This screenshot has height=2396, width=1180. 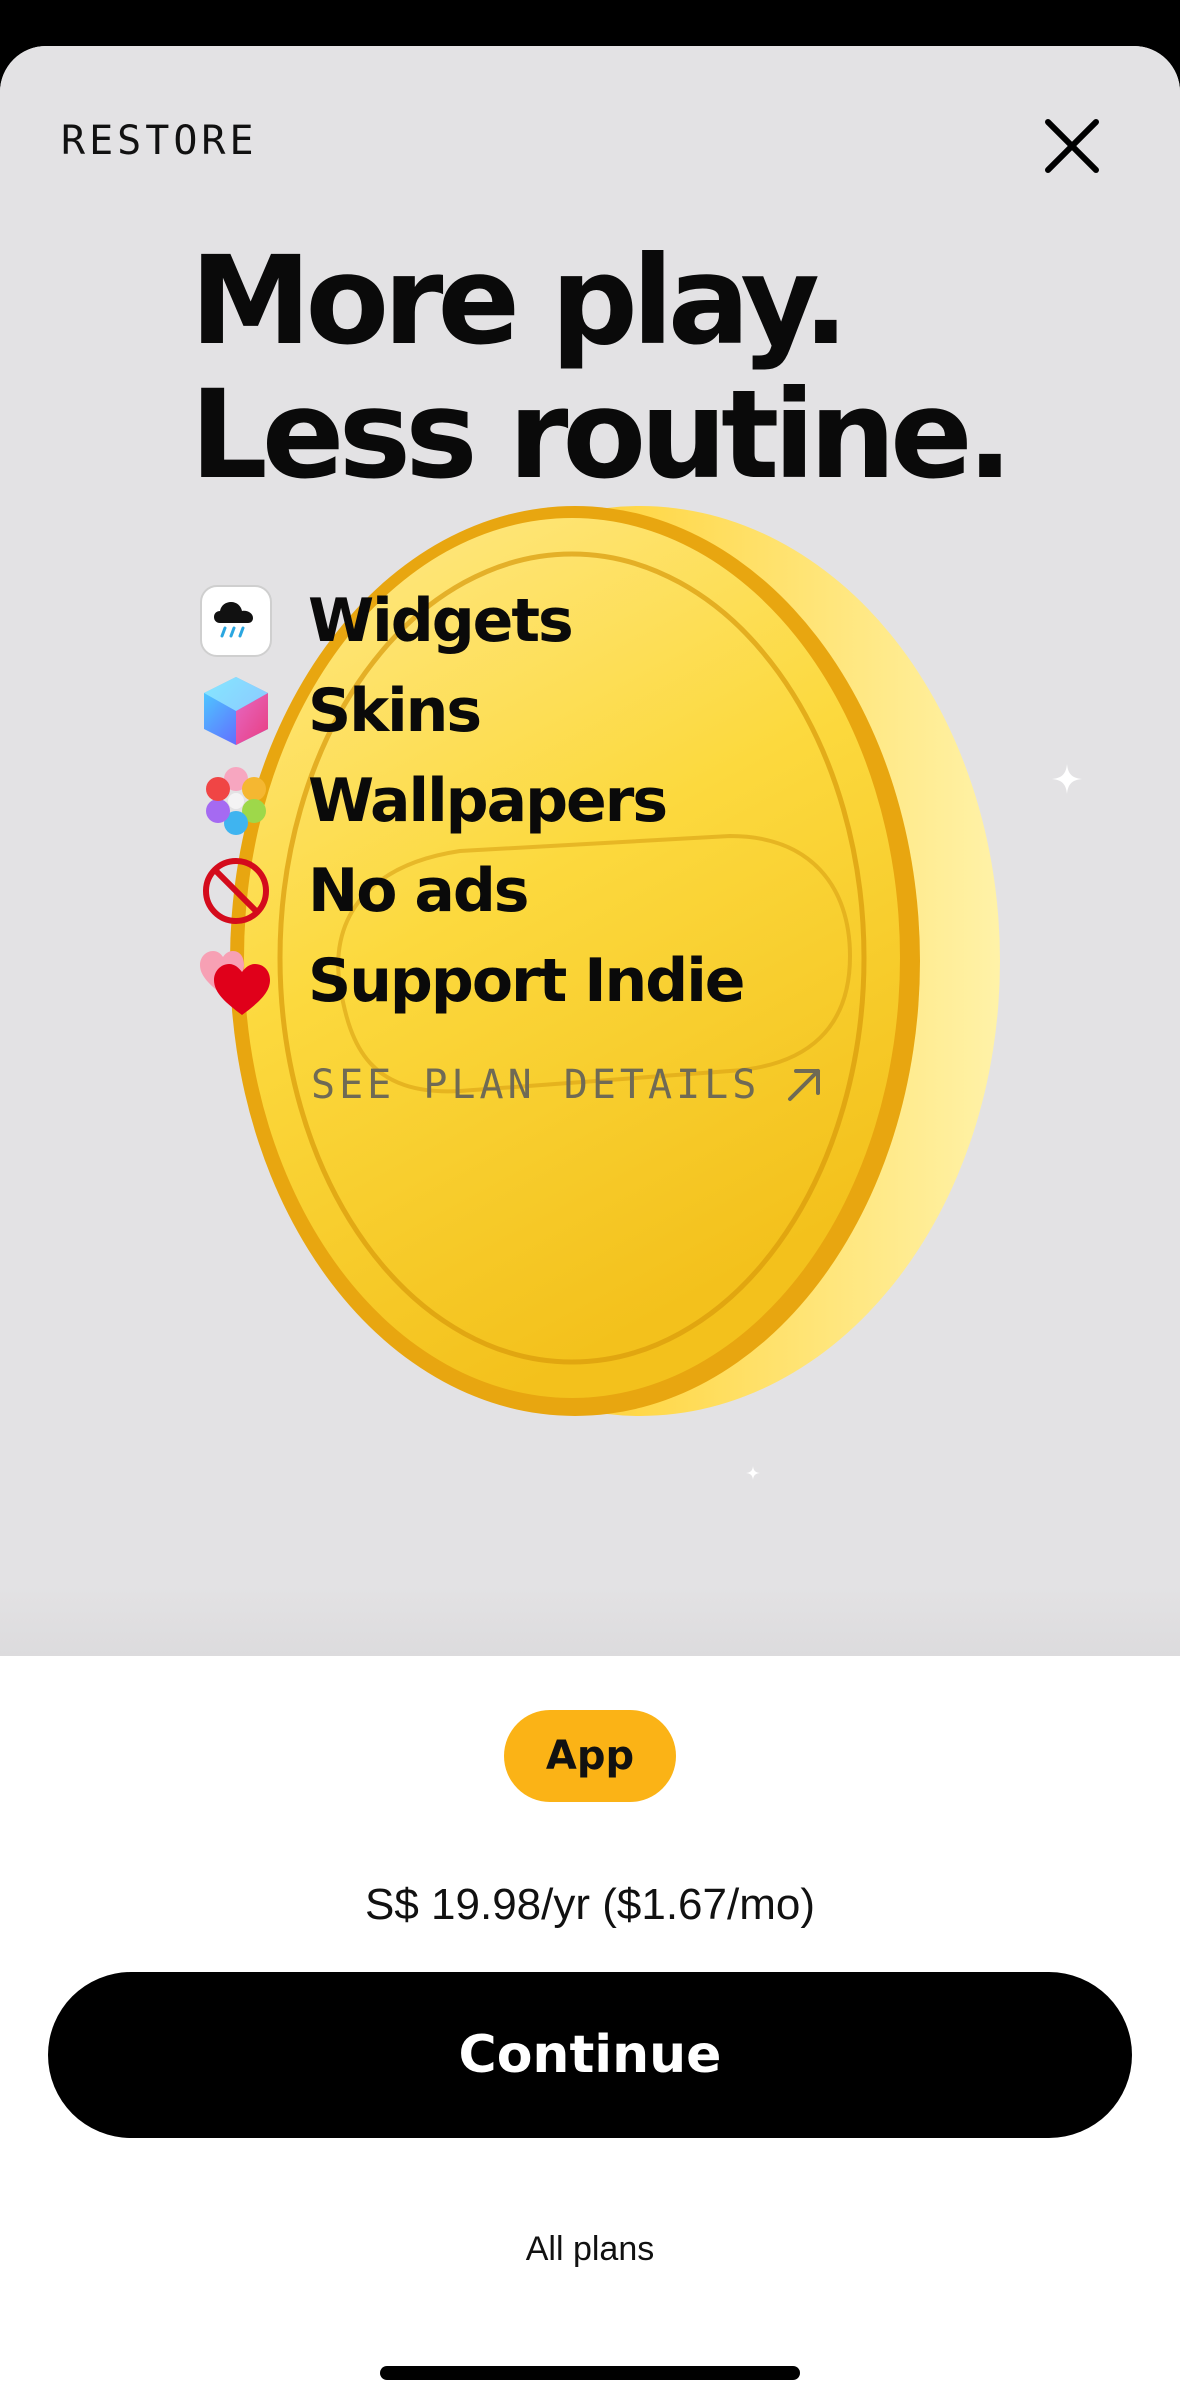 I want to click on continue-button: Continue, so click(x=590, y=2055).